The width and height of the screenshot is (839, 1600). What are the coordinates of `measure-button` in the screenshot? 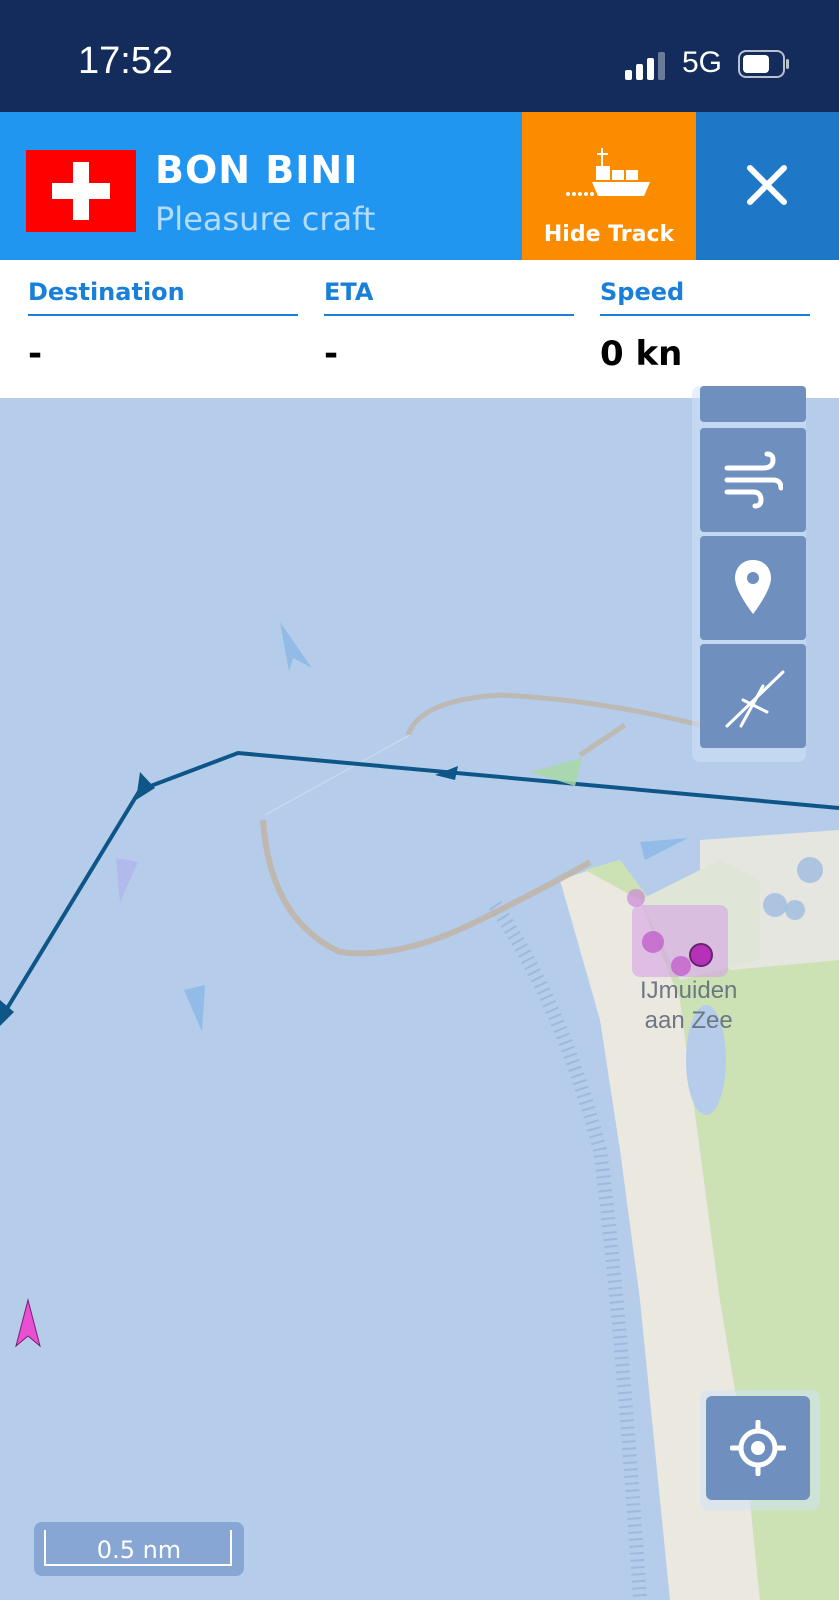 It's located at (753, 696).